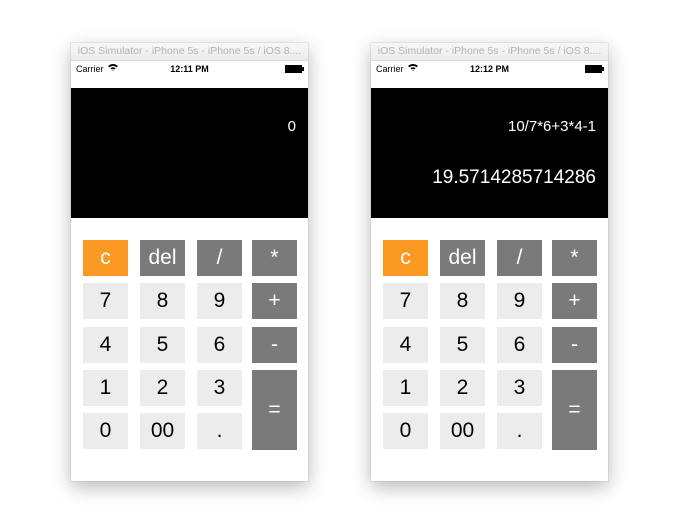 The image size is (680, 508). I want to click on status-time: 12:12 PM, so click(489, 69).